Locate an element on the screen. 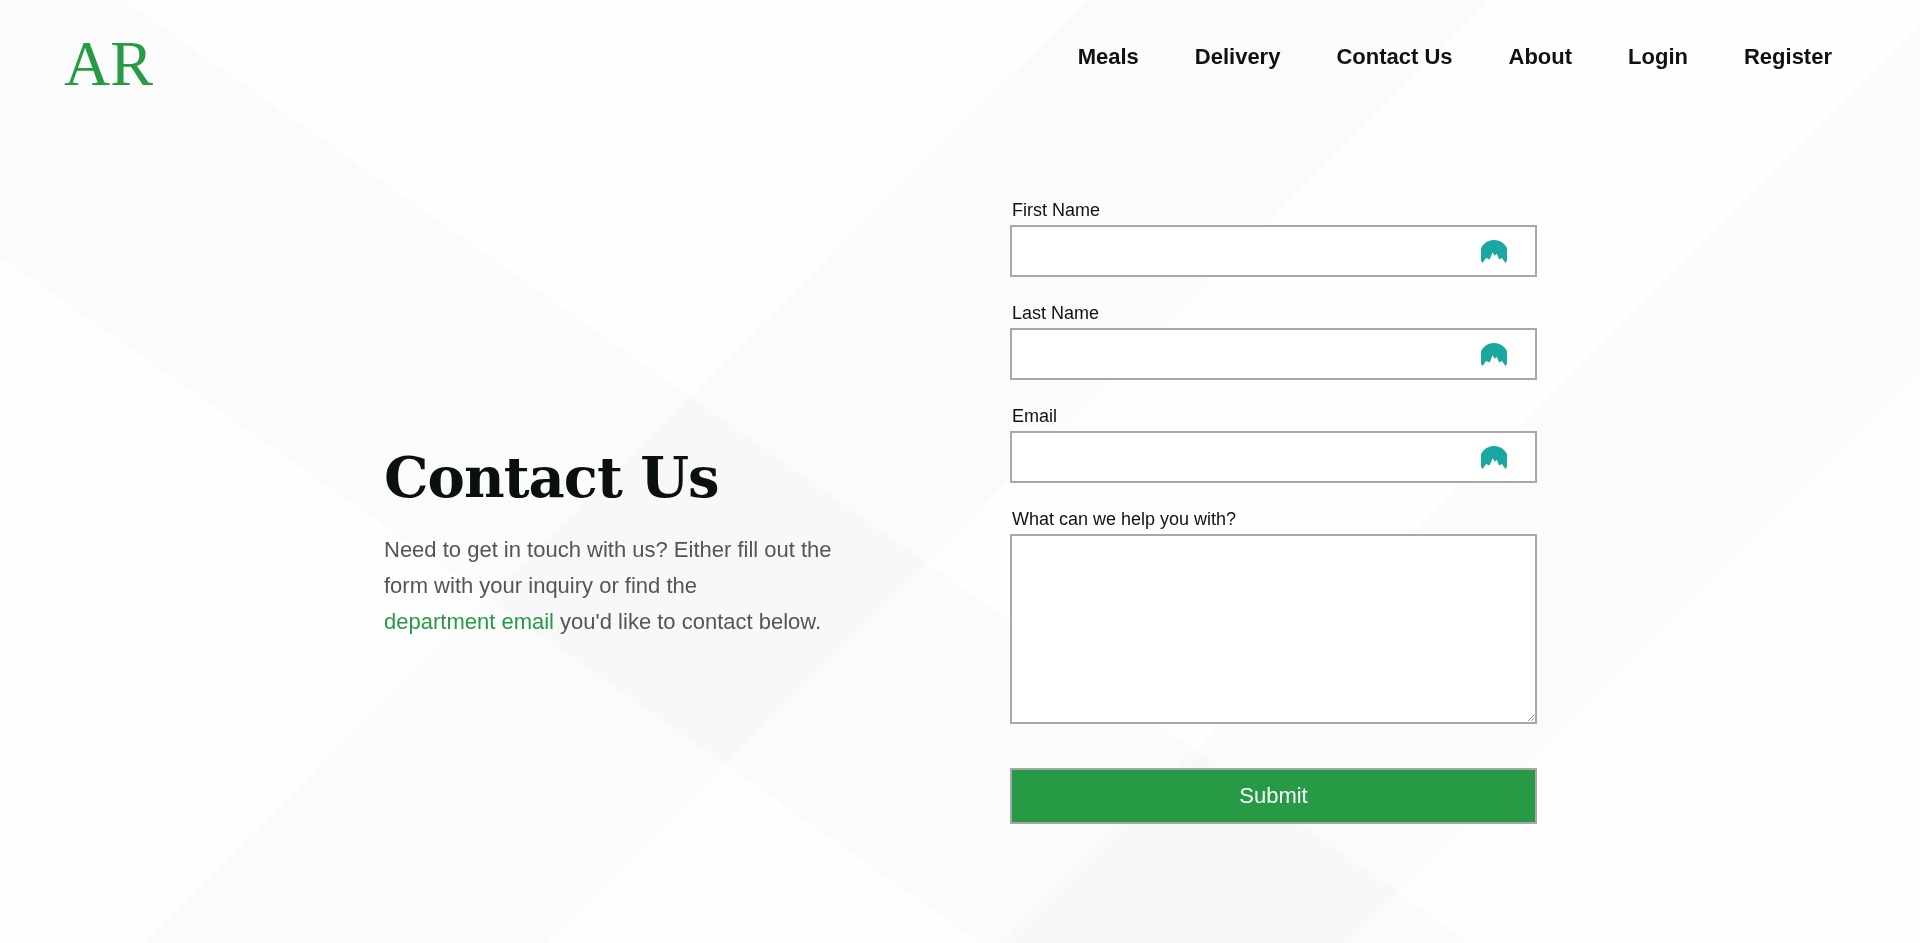 This screenshot has height=943, width=1920. nav-link: Meals is located at coordinates (1108, 57).